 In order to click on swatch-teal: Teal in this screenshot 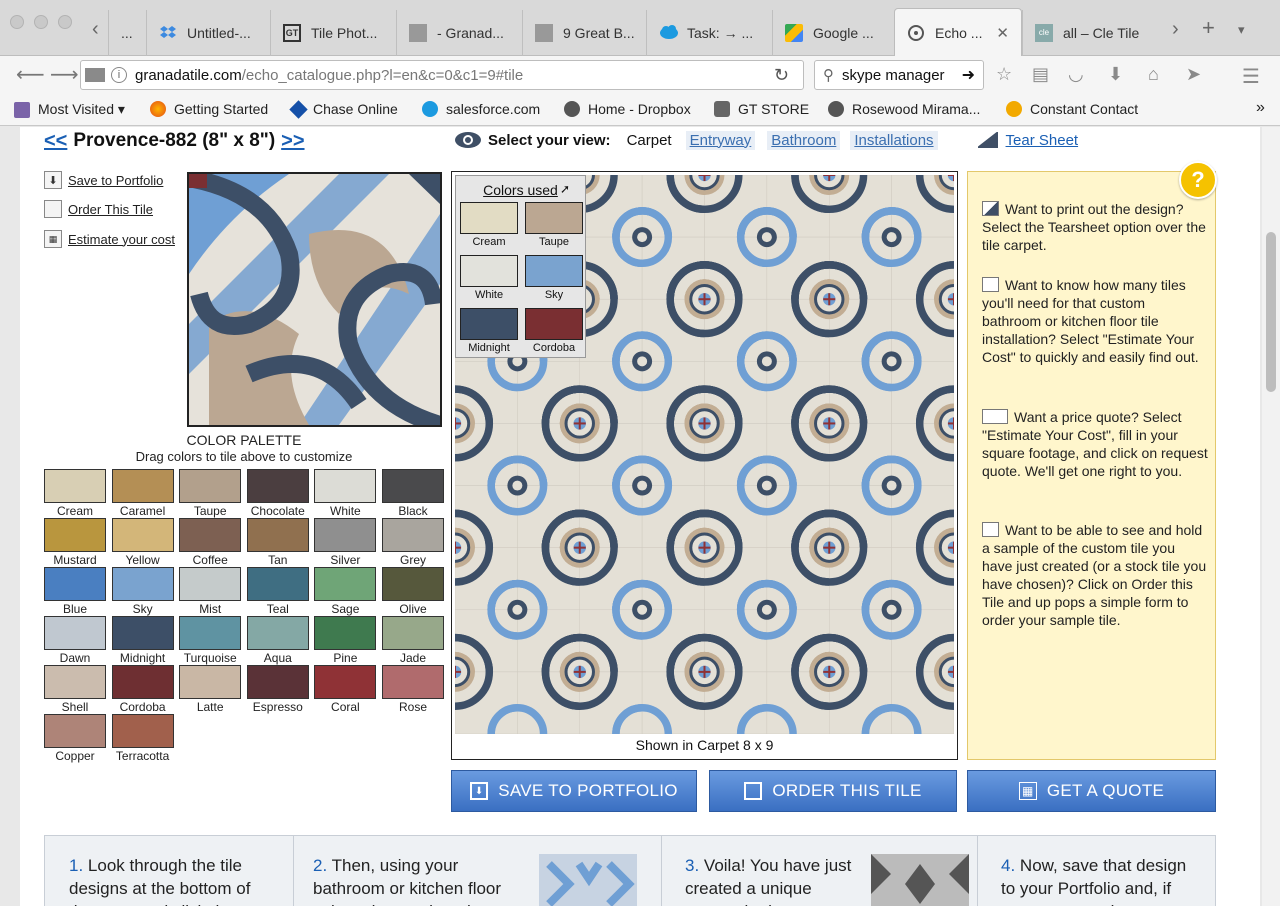, I will do `click(277, 591)`.